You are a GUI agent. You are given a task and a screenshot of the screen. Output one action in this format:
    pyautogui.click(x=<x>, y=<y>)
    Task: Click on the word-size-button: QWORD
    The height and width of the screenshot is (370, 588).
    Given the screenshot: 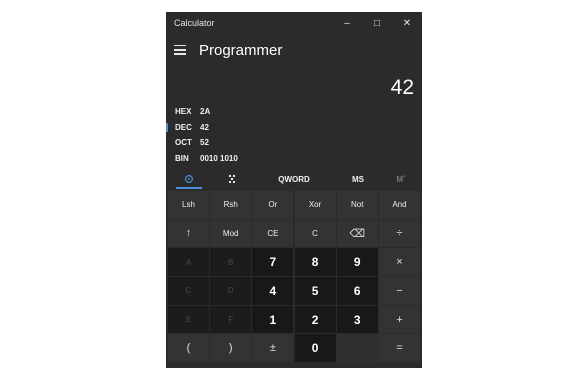 What is the action you would take?
    pyautogui.click(x=294, y=179)
    